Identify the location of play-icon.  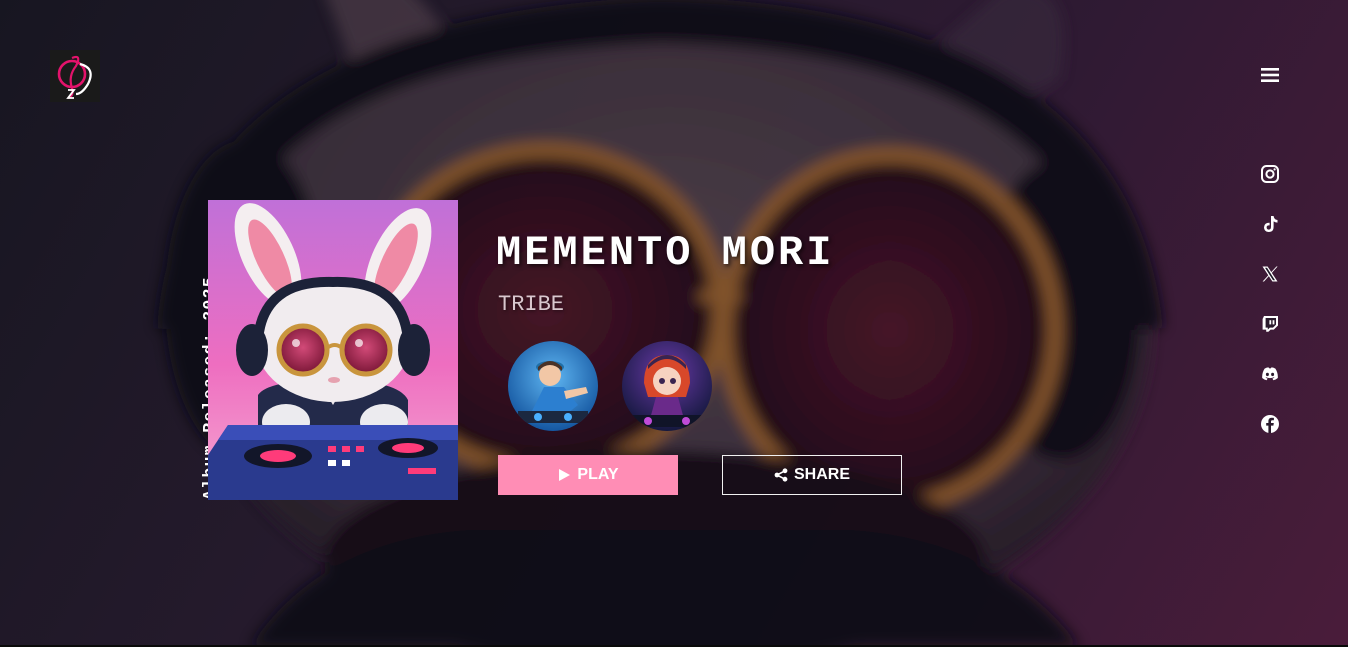
(565, 475).